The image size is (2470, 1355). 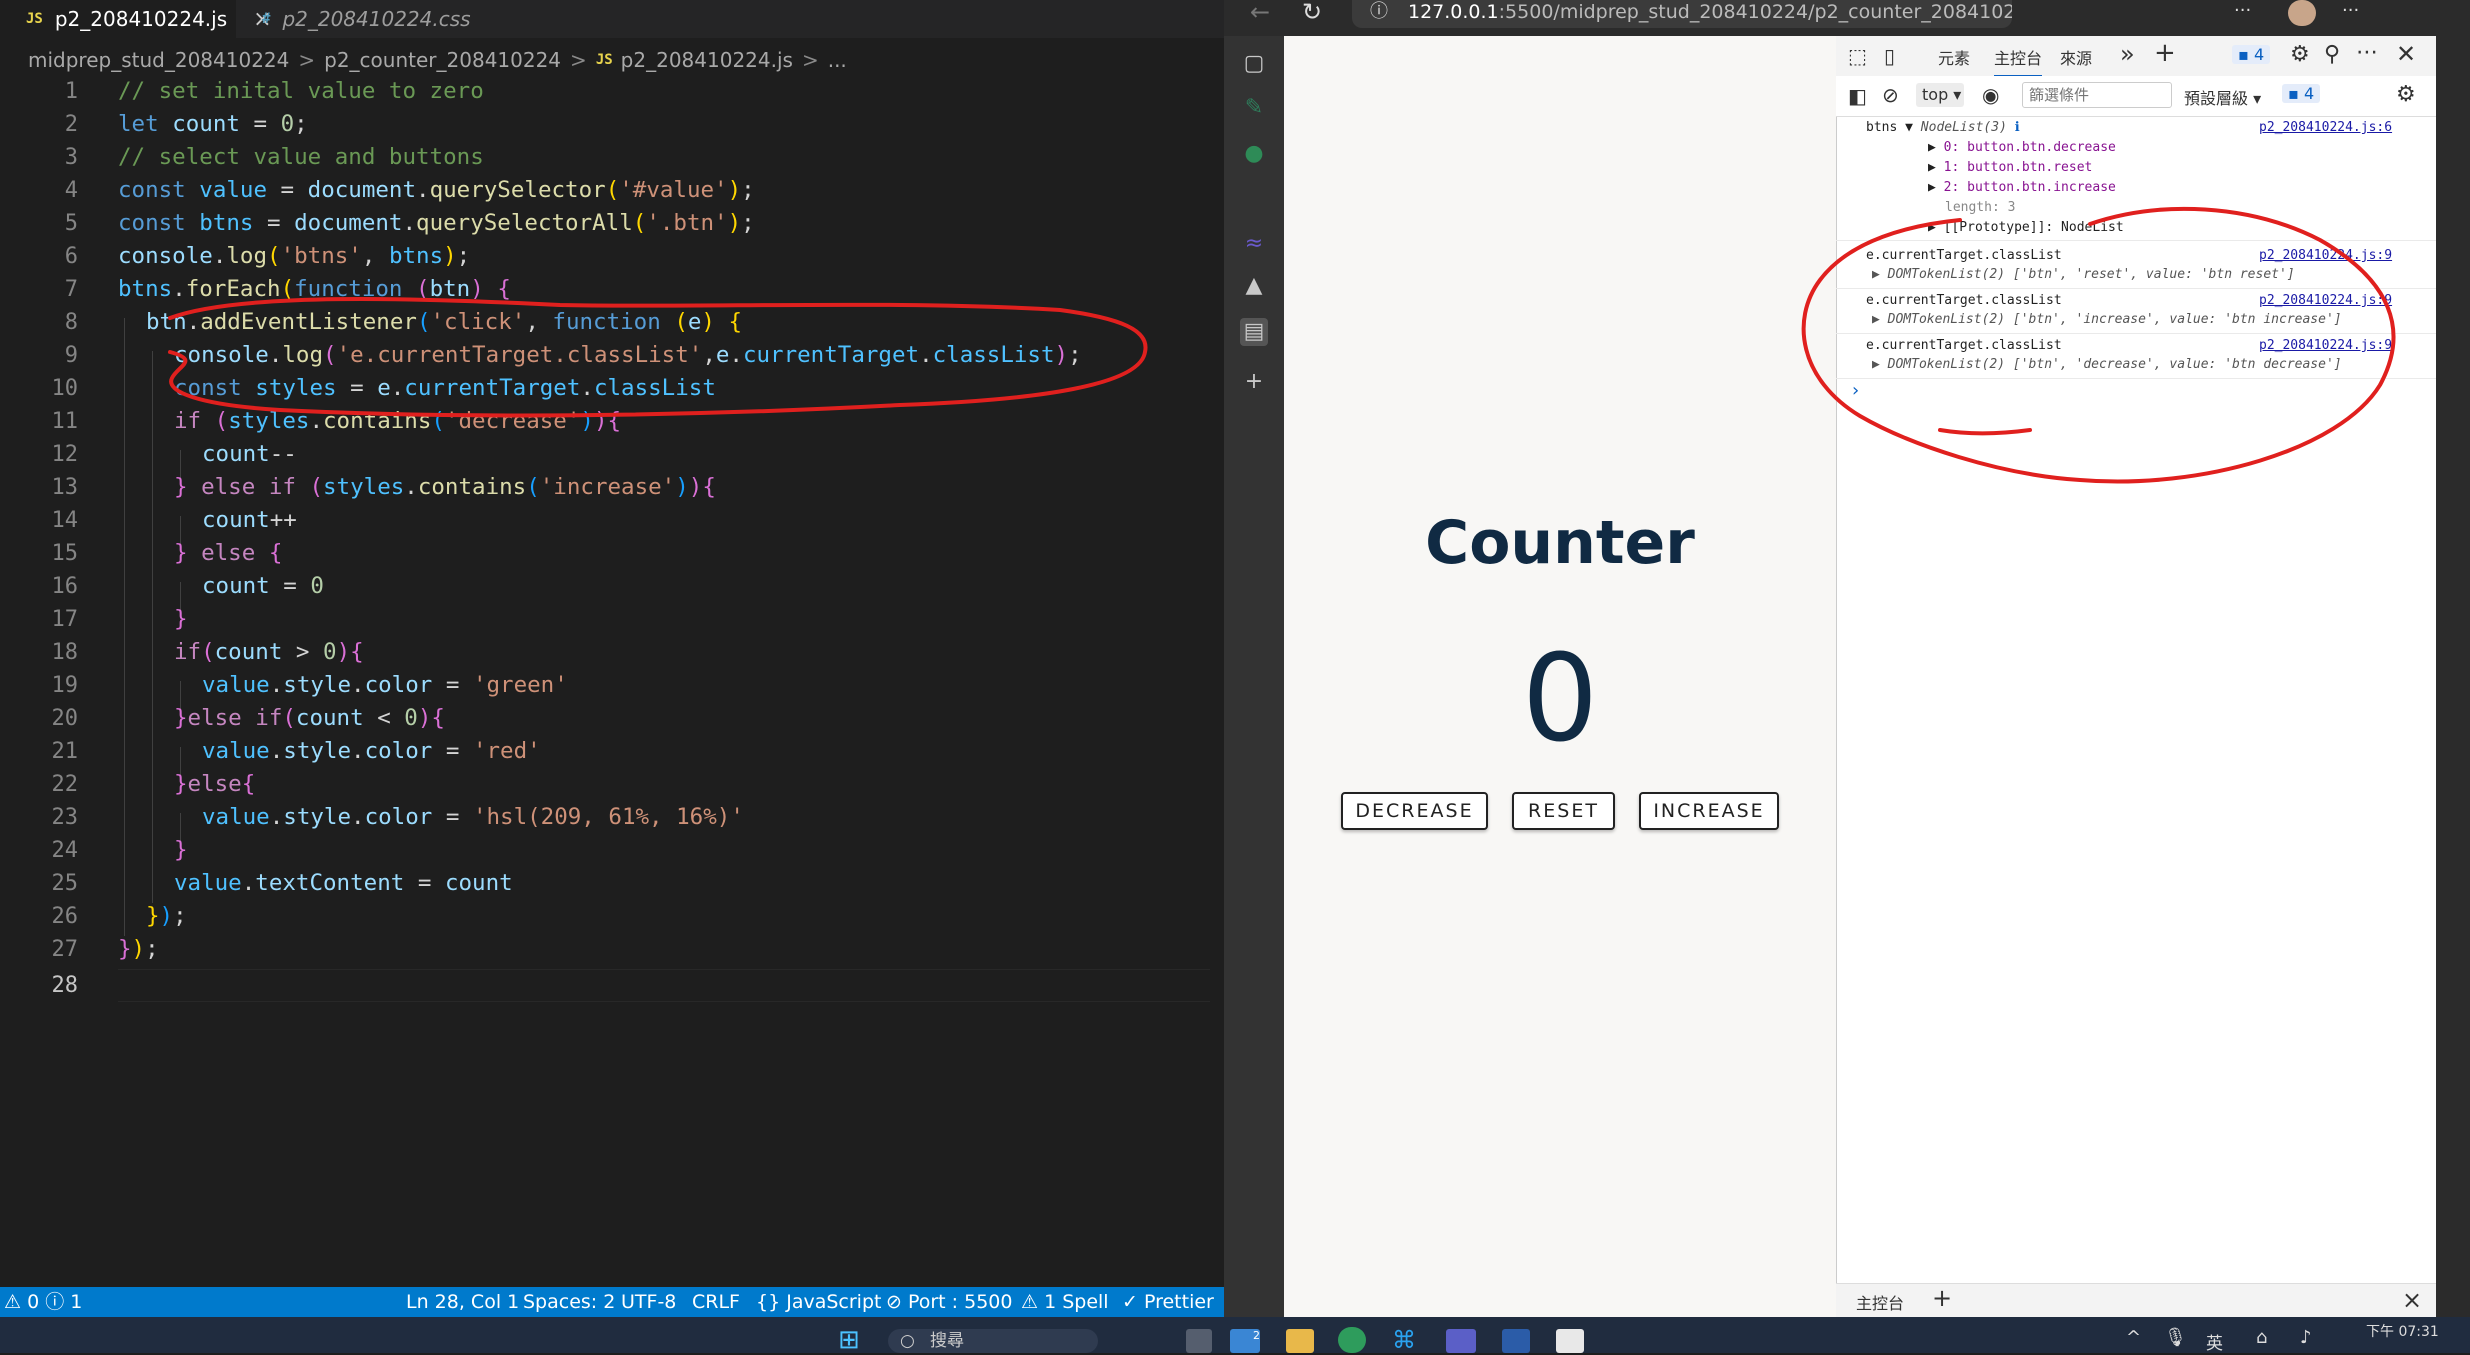 I want to click on nodelist-item: ▶ 0: button.btn.decrease, so click(x=2022, y=147).